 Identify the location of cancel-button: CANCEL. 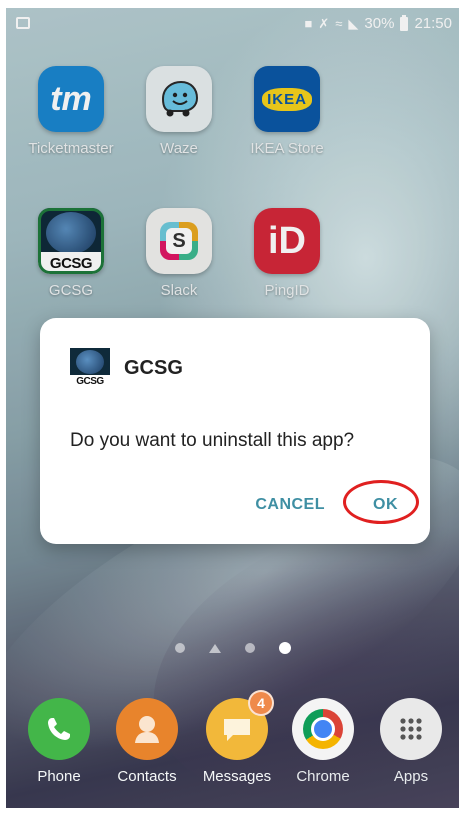
(290, 505).